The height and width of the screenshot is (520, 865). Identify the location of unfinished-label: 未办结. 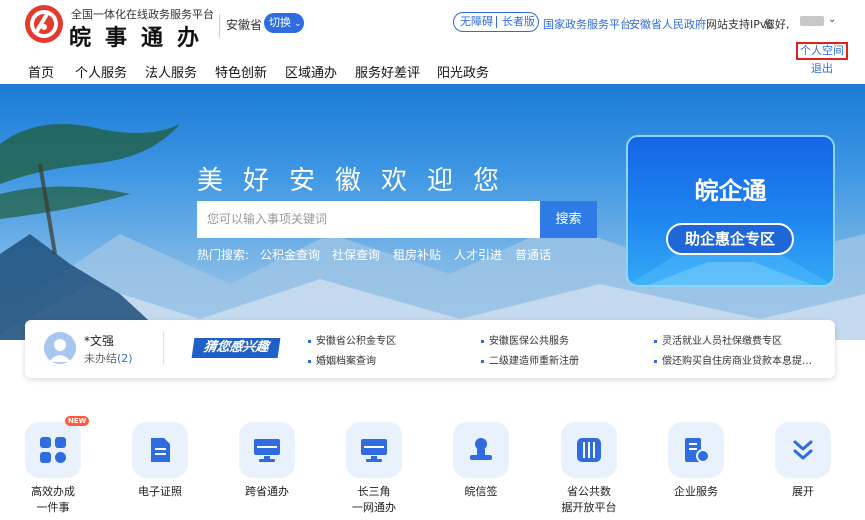
(100, 358).